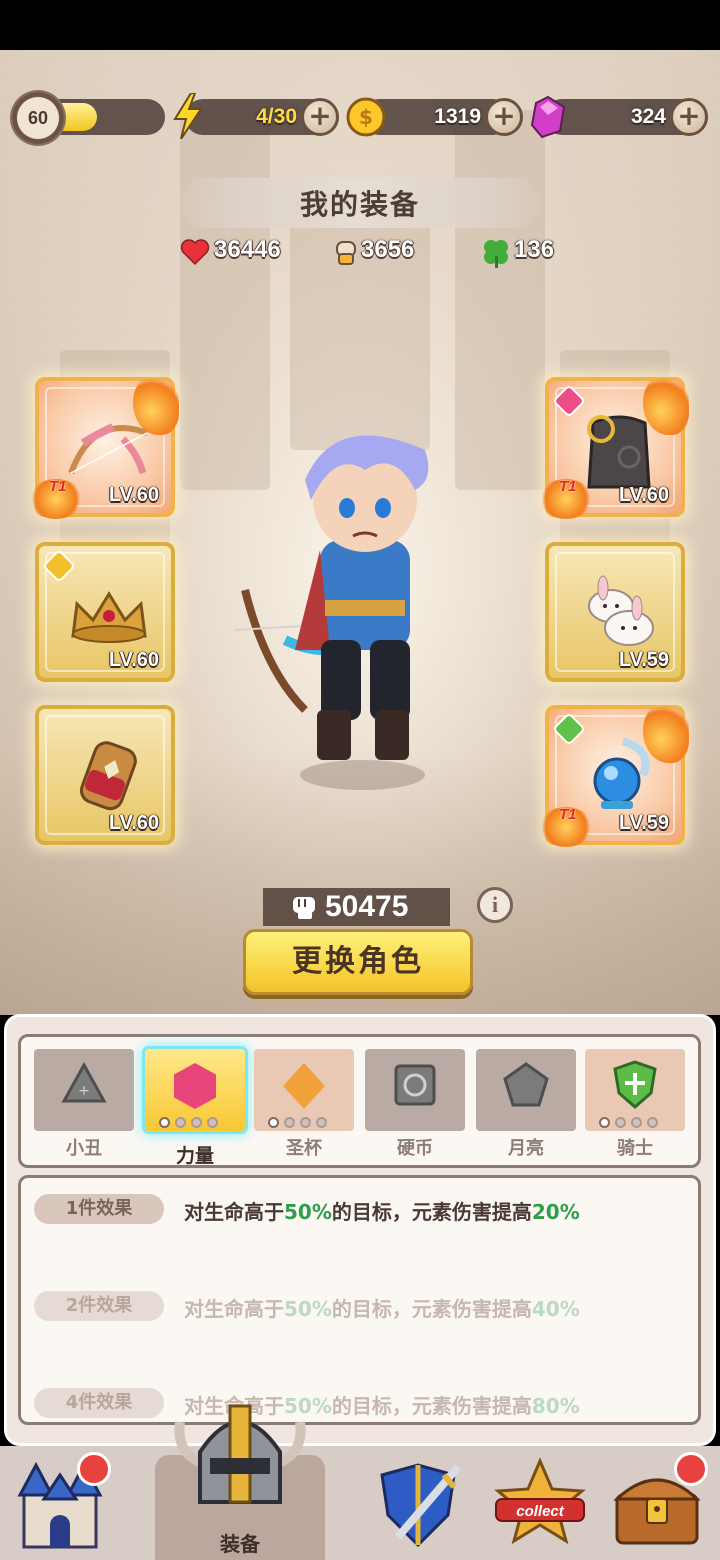 Image resolution: width=720 pixels, height=1560 pixels. Describe the element at coordinates (247, 249) in the screenshot. I see `hp-value: 36446` at that location.